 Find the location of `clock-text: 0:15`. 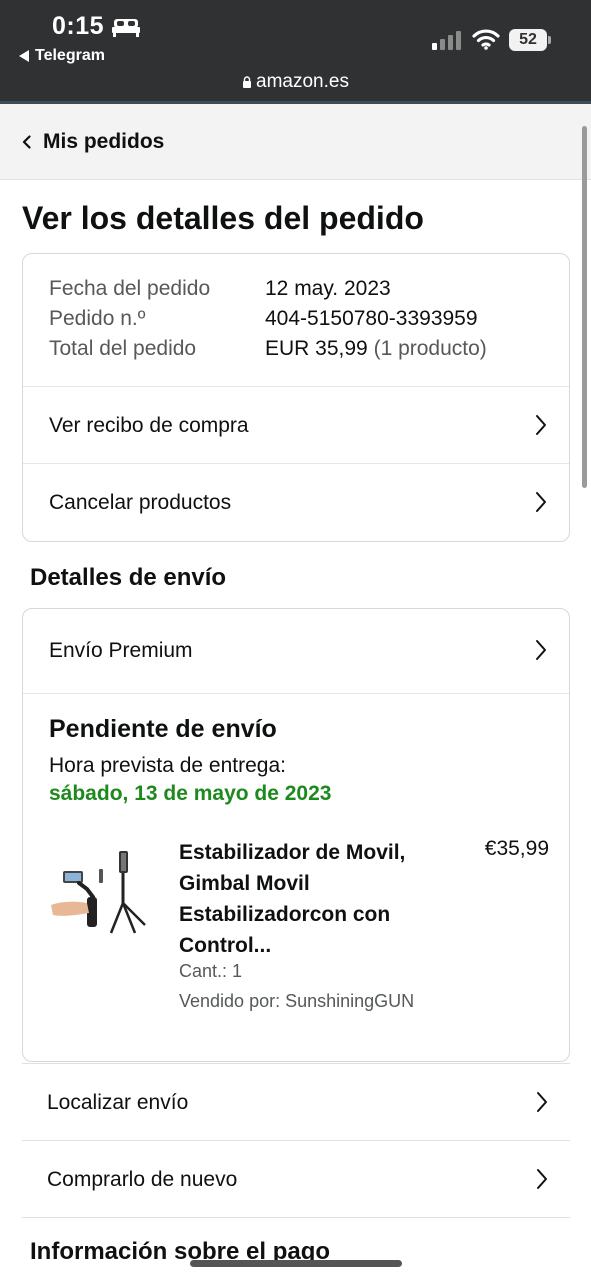

clock-text: 0:15 is located at coordinates (78, 26).